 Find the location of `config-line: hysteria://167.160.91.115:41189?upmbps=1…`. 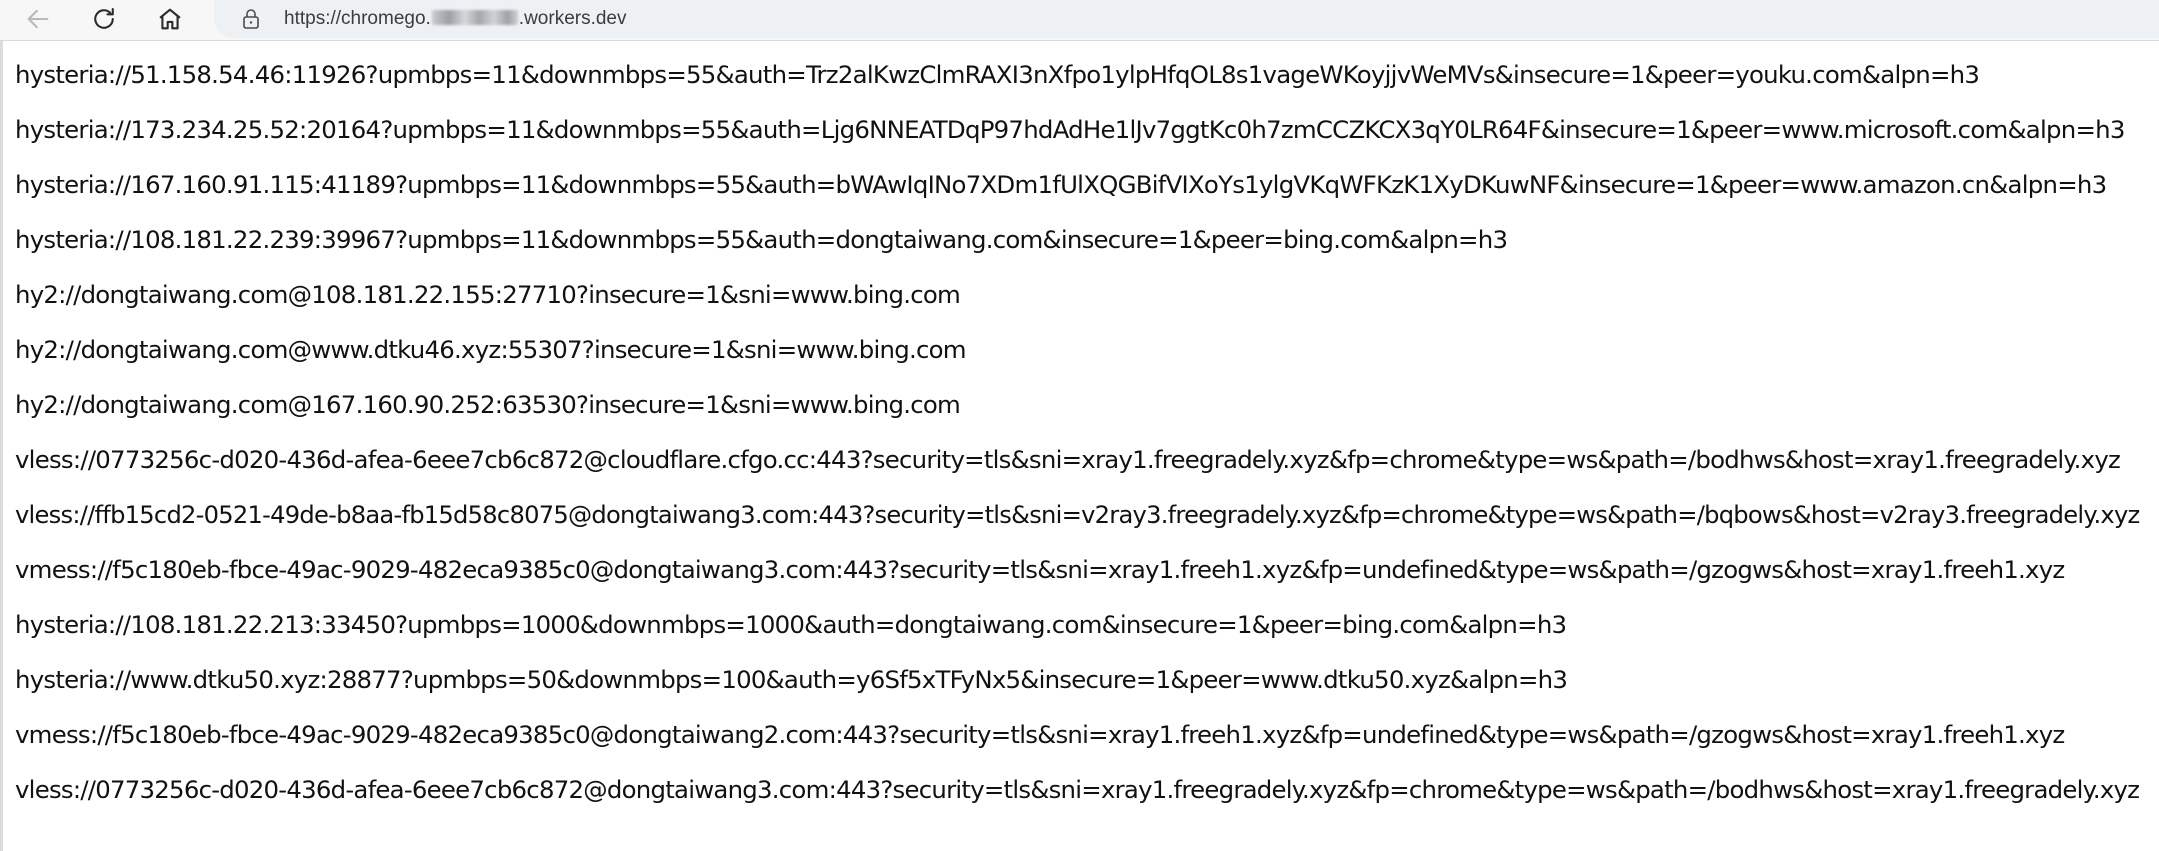

config-line: hysteria://167.160.91.115:41189?upmbps=1… is located at coordinates (1061, 184).